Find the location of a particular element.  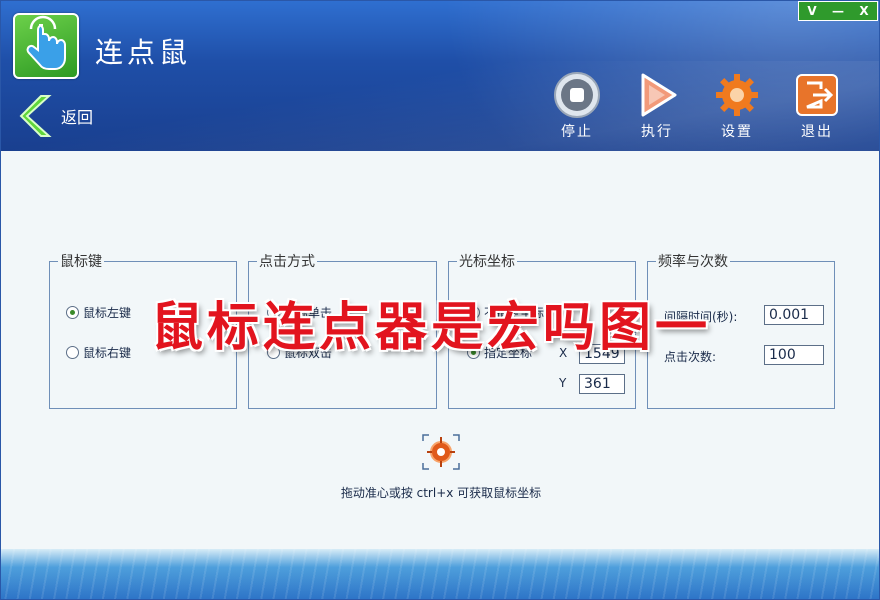

run-label: 执行 is located at coordinates (657, 132).